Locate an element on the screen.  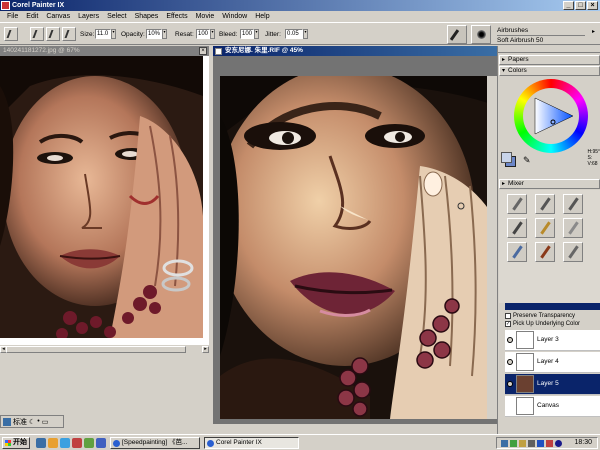
preserve-transparency-checkbox is located at coordinates (508, 316).